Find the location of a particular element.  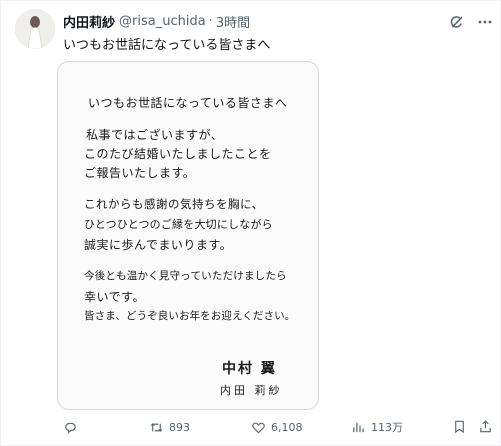

grok-icon is located at coordinates (457, 22).